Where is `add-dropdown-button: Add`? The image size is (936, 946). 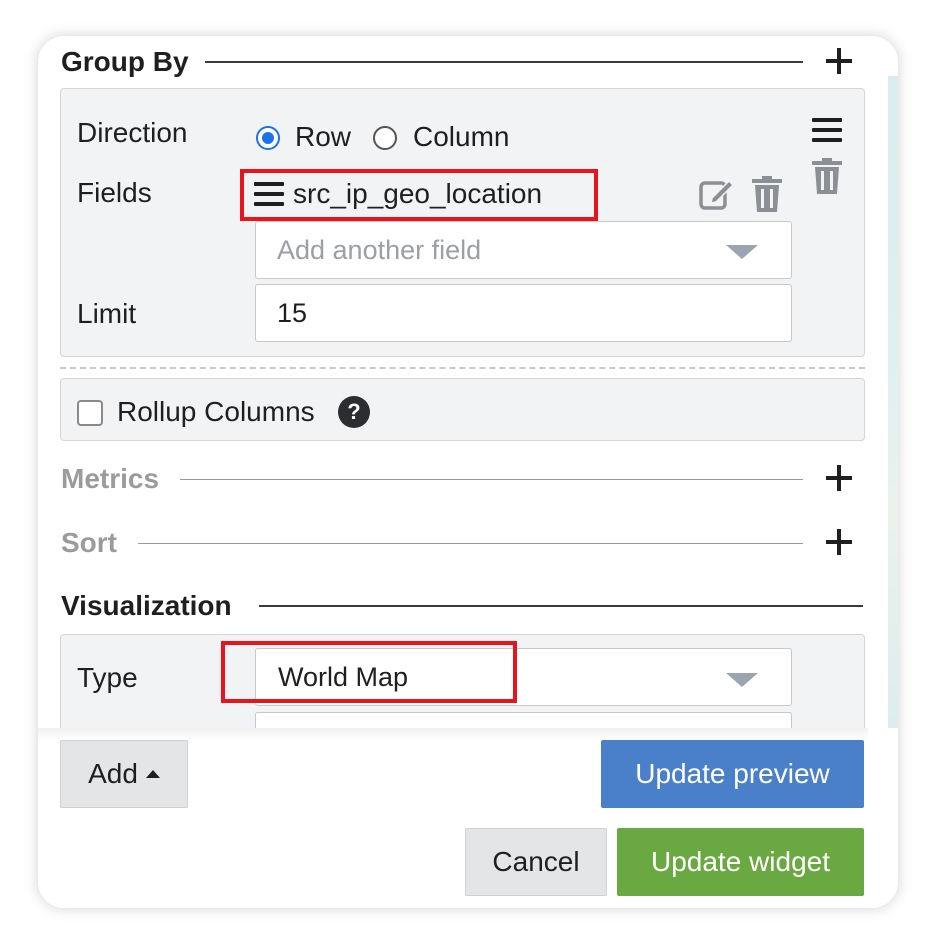
add-dropdown-button: Add is located at coordinates (124, 774).